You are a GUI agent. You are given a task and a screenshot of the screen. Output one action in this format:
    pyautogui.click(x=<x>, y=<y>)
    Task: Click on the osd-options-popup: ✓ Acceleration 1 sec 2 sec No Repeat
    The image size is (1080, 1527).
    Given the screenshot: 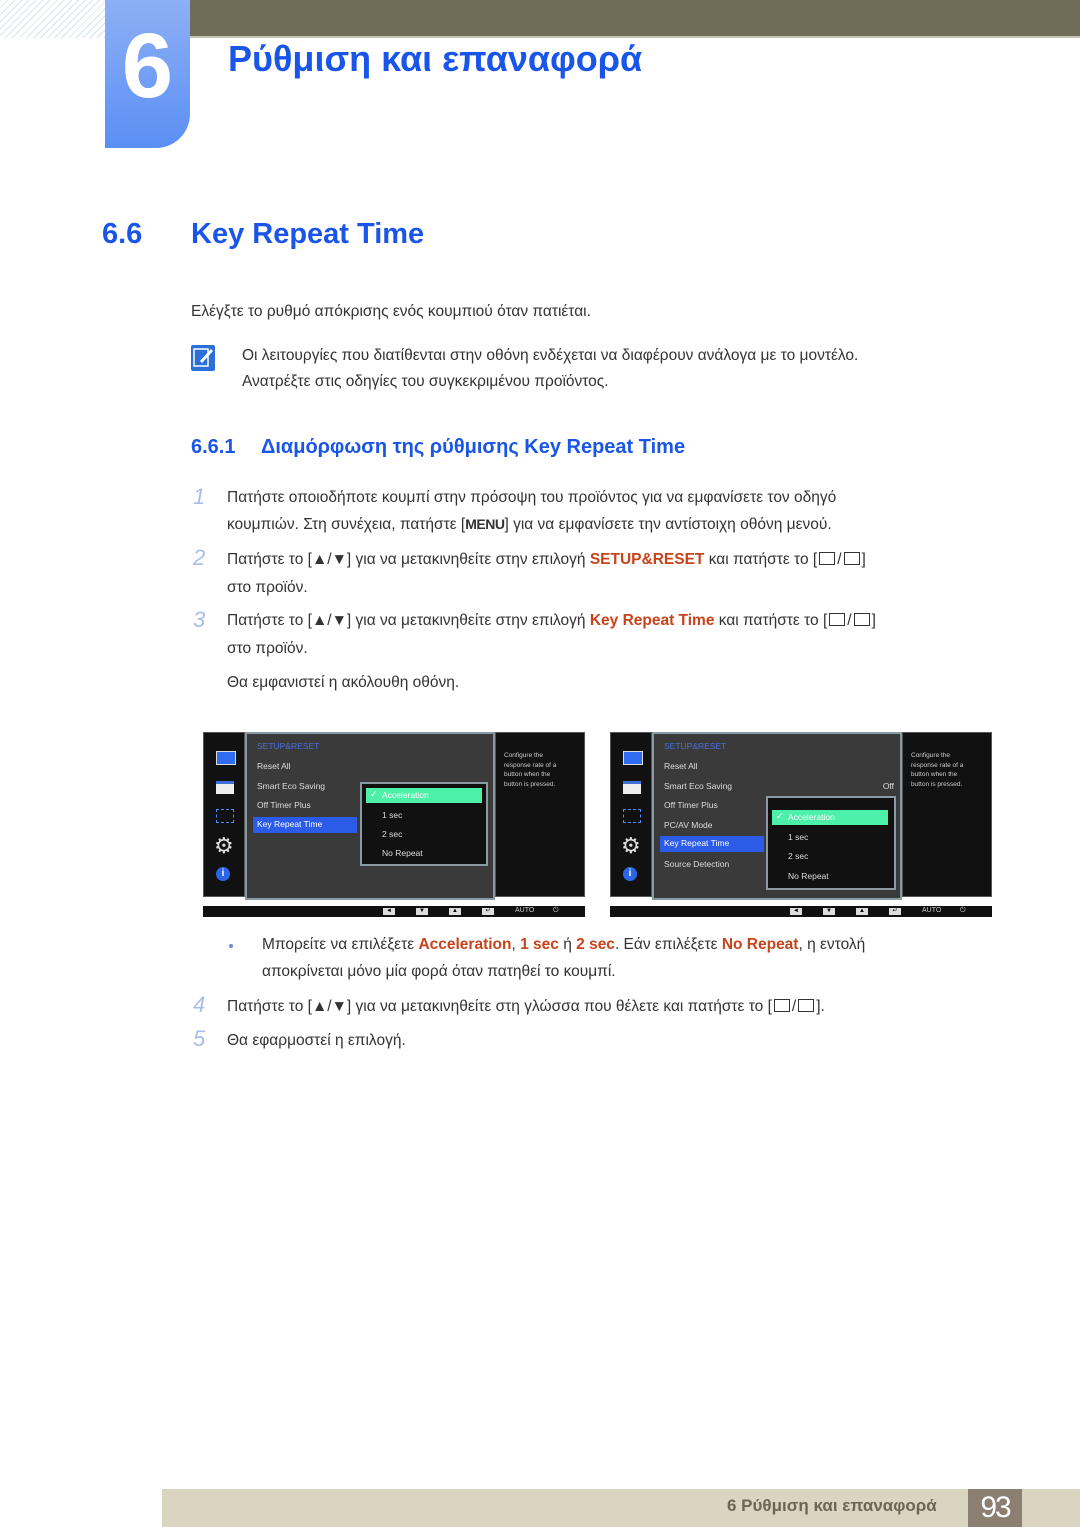 What is the action you would take?
    pyautogui.click(x=424, y=824)
    